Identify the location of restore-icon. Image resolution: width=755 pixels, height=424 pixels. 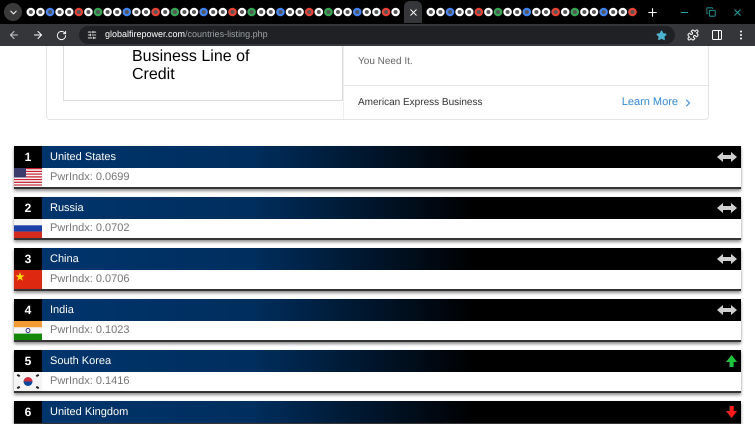
(711, 12).